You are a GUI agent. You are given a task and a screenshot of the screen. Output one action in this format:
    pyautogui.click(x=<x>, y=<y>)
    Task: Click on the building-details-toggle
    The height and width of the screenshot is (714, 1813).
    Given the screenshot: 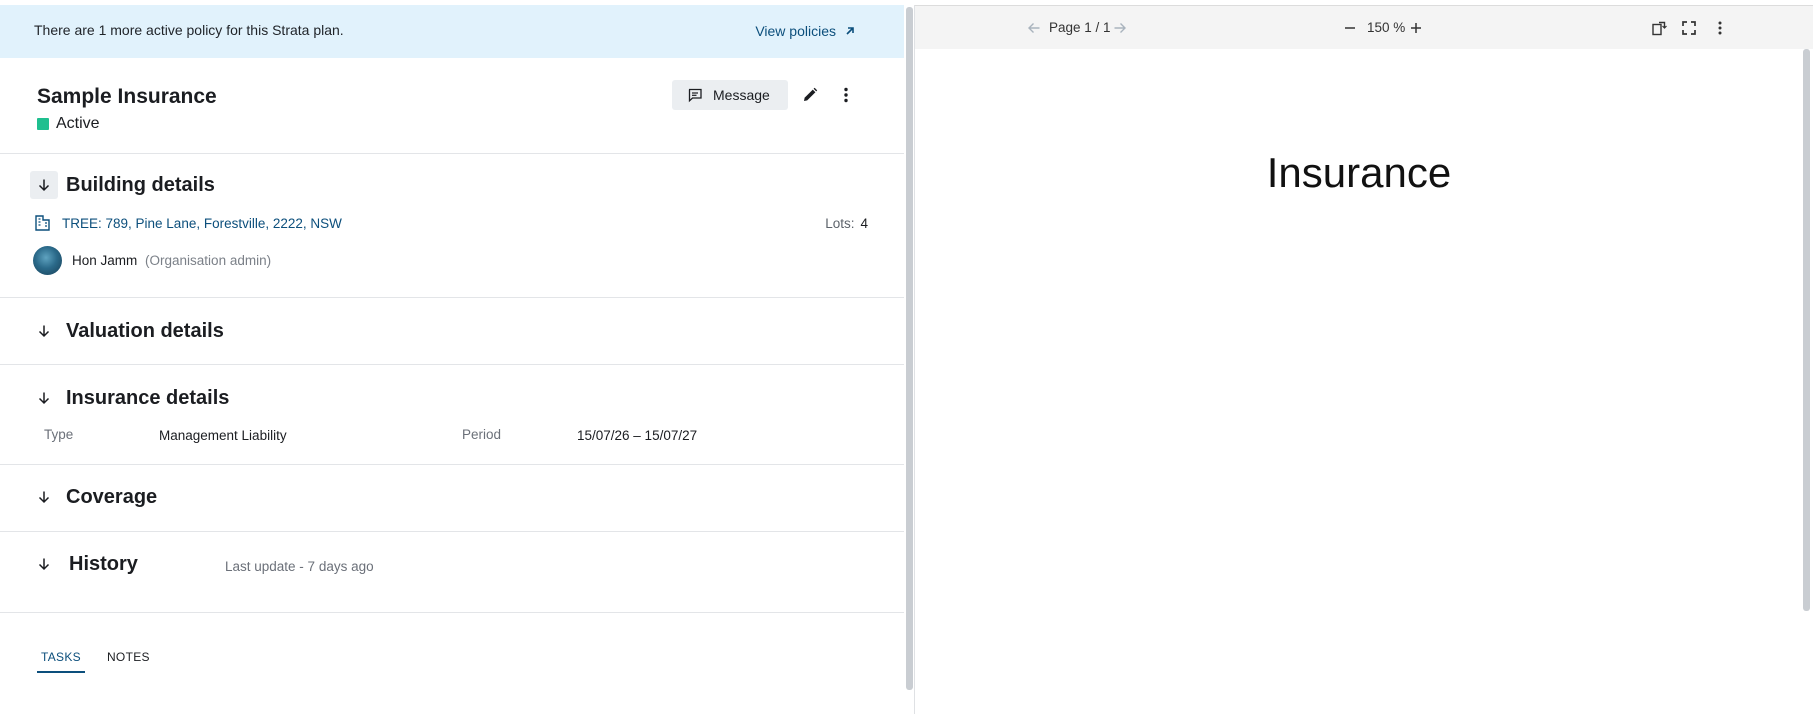 What is the action you would take?
    pyautogui.click(x=44, y=185)
    